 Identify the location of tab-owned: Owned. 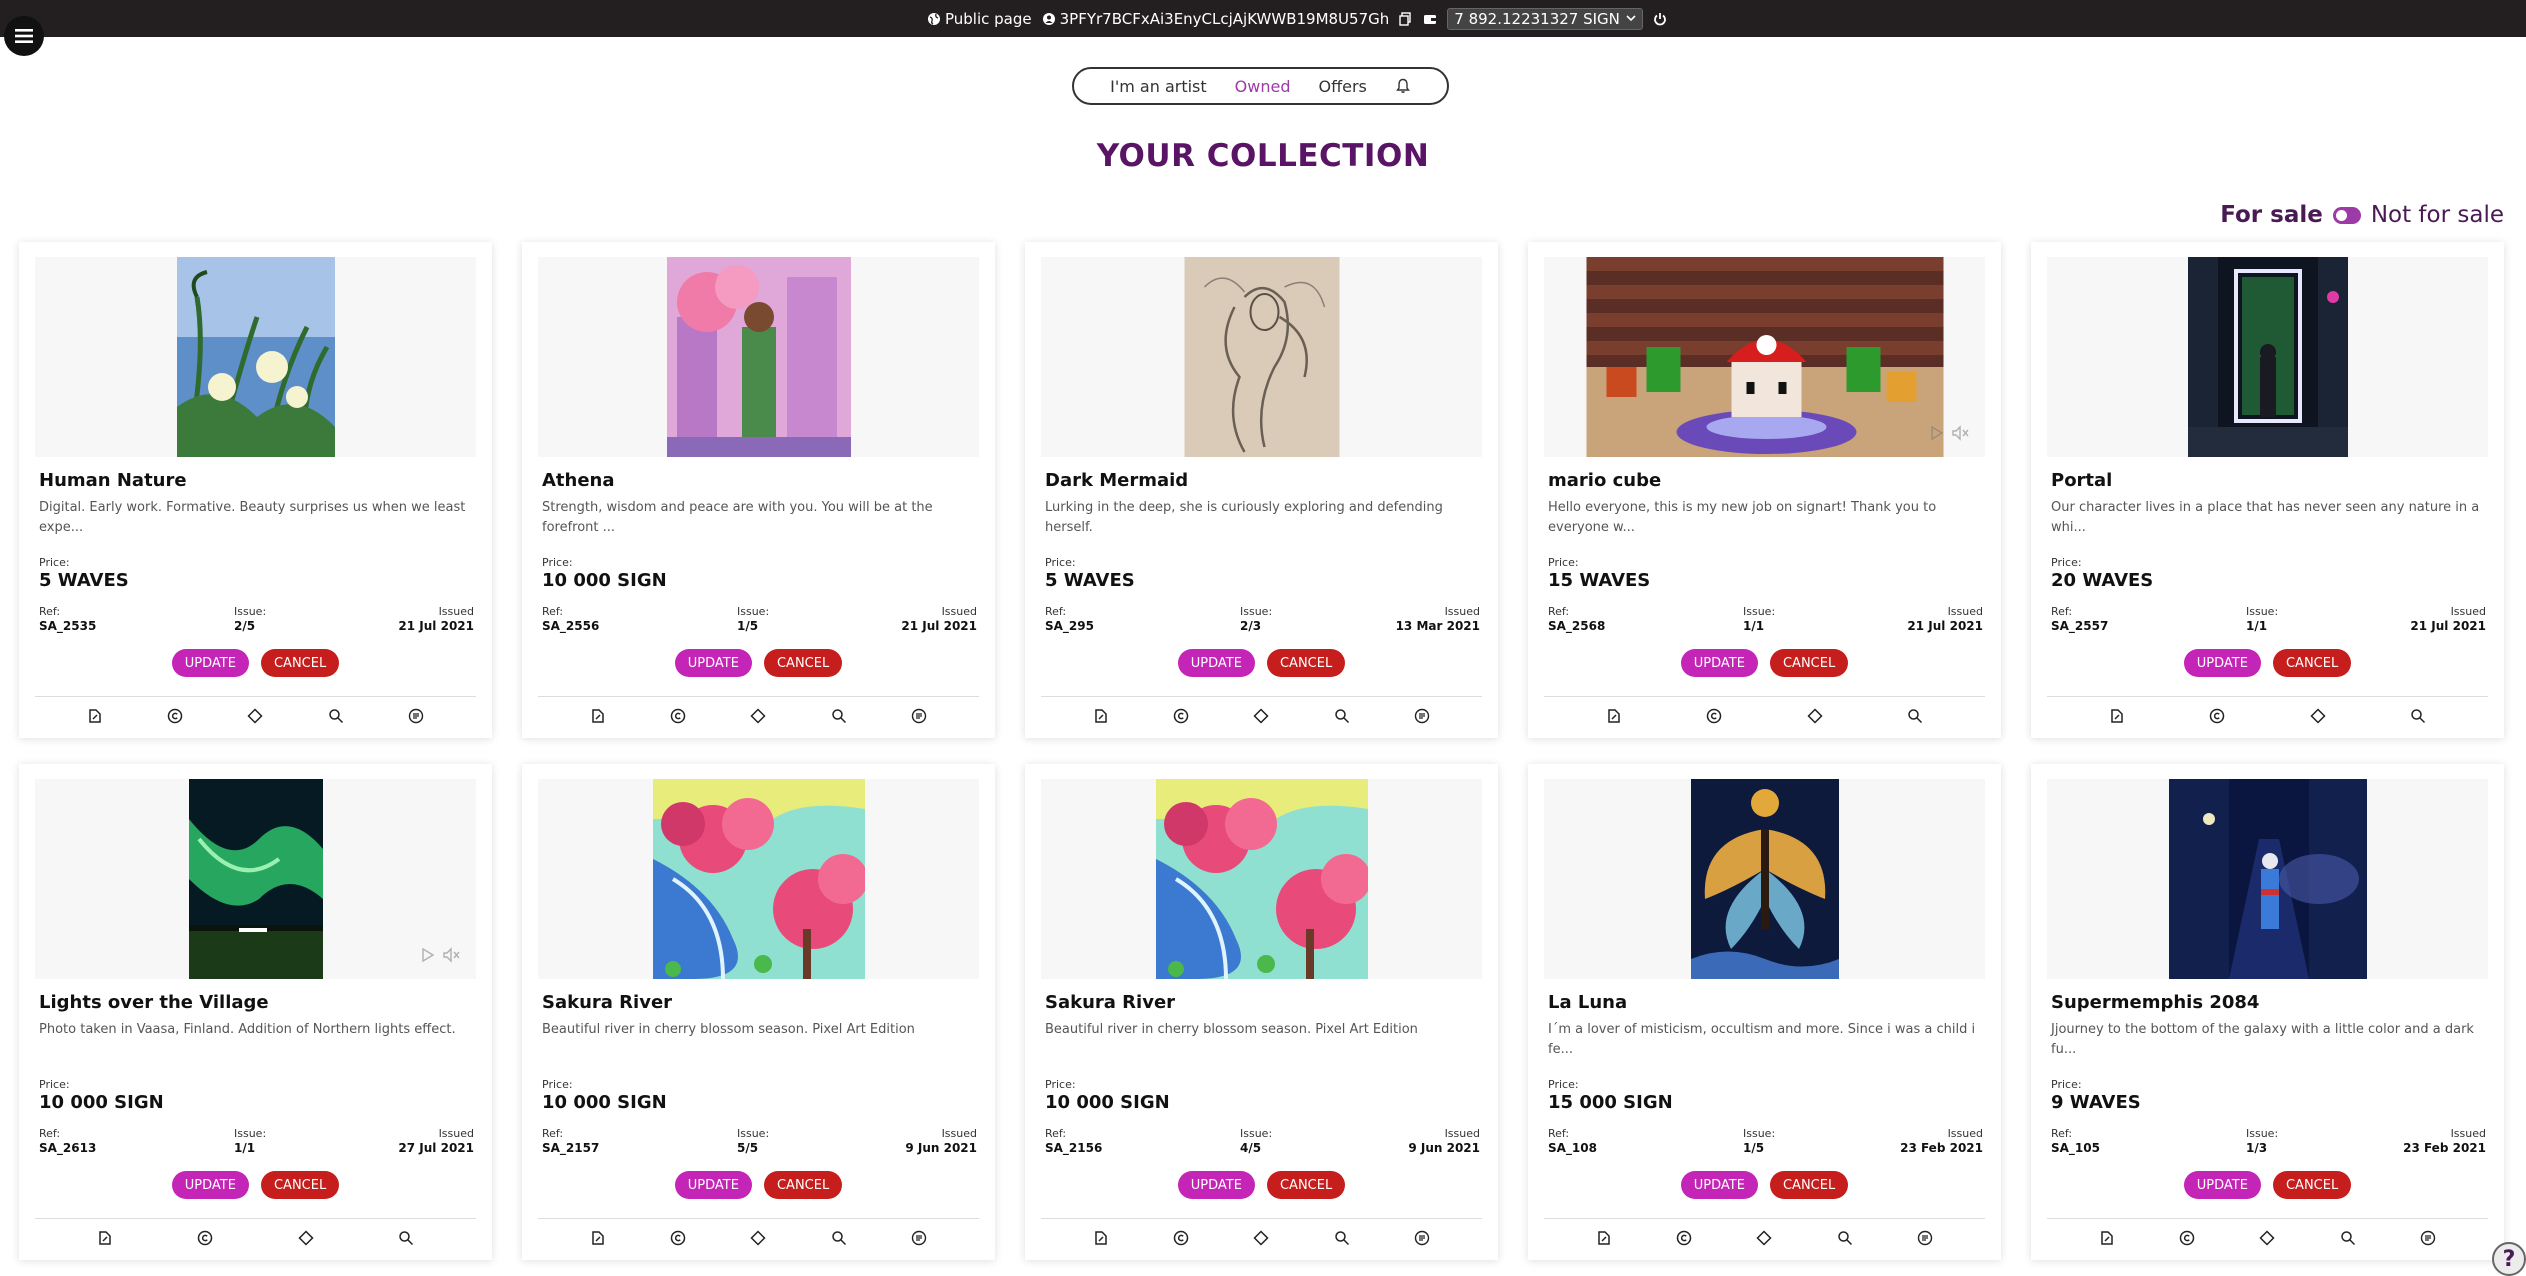
(1263, 86).